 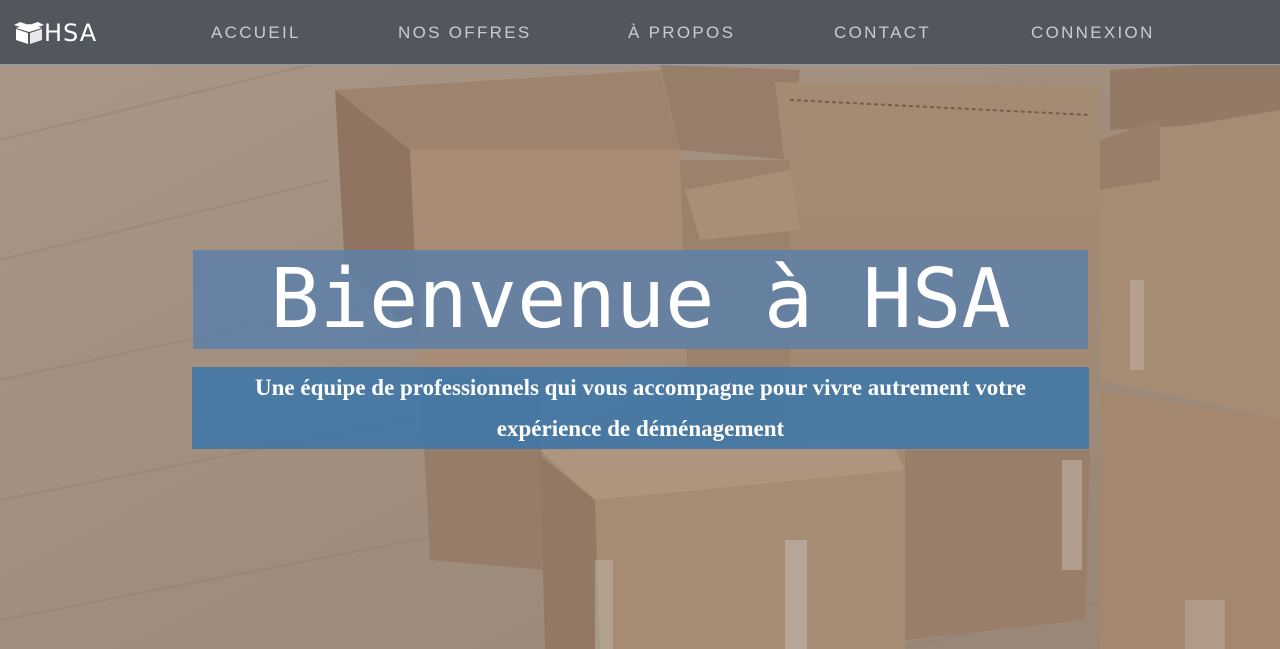 What do you see at coordinates (640, 299) in the screenshot?
I see `hero-title: Bienvenue à HSA` at bounding box center [640, 299].